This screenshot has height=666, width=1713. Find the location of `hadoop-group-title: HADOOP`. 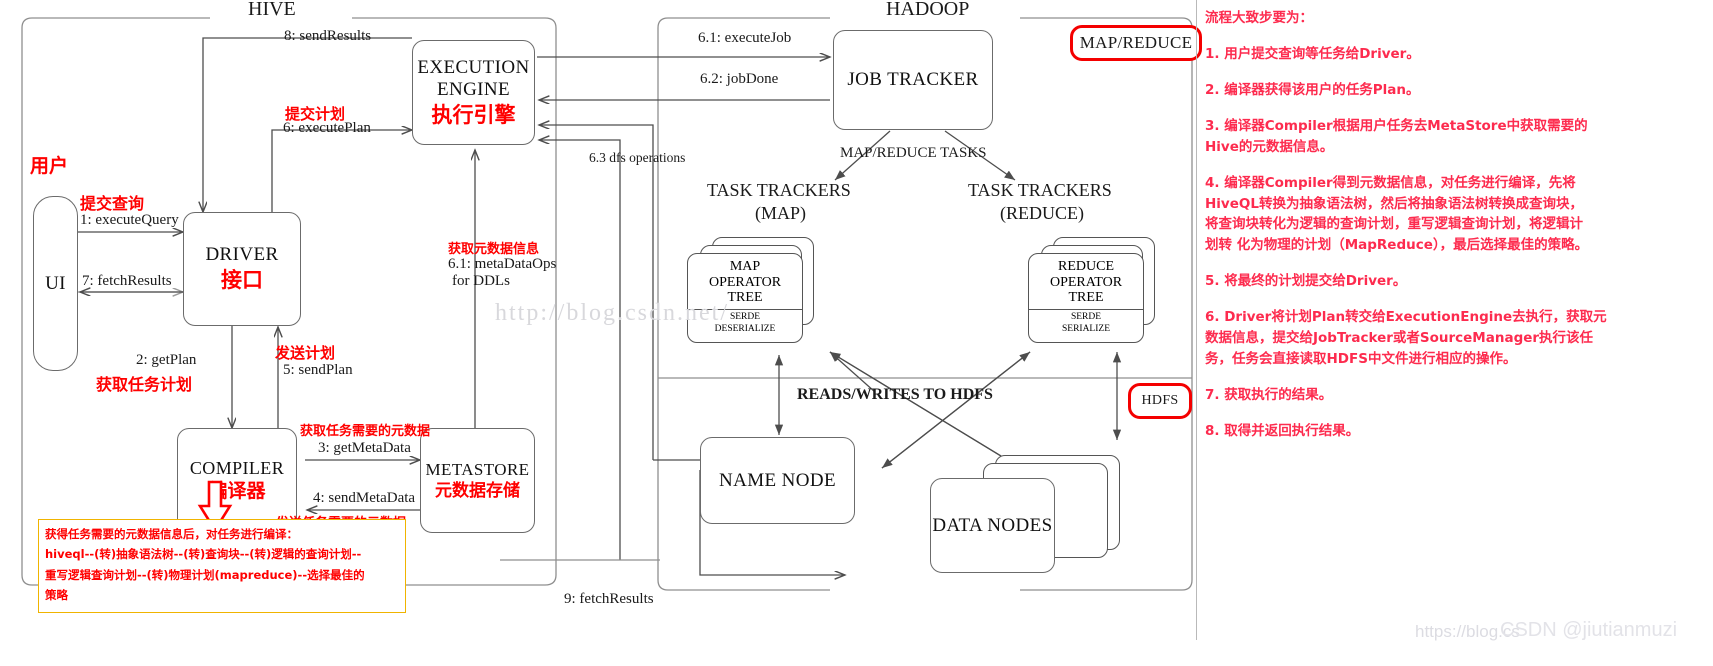

hadoop-group-title: HADOOP is located at coordinates (928, 10).